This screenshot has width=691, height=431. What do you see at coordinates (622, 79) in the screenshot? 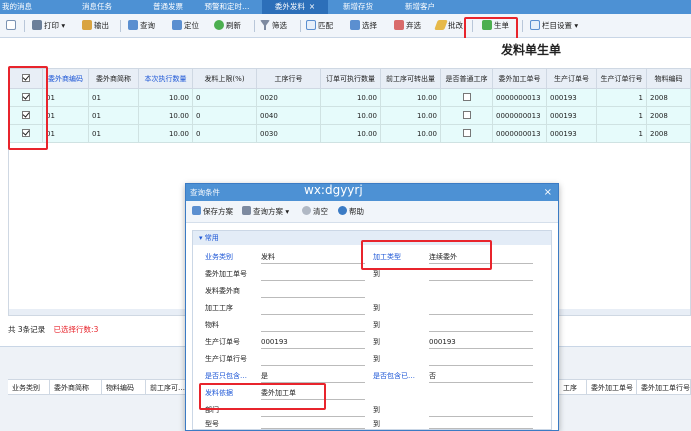
I see `column-header: 生产订单行号` at bounding box center [622, 79].